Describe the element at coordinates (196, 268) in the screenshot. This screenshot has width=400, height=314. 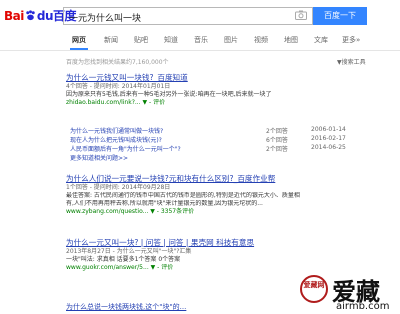
I see `result-url: www.guokr.com/answer/5... ▼ - 评价` at that location.